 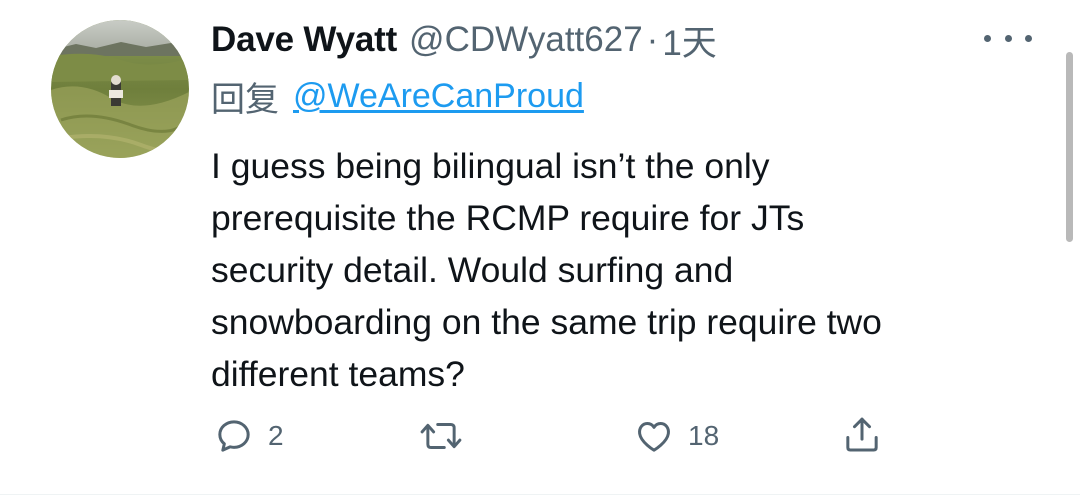 What do you see at coordinates (508, 218) in the screenshot?
I see `tweet-text-line: prerequisite the RCMP require for JTs` at bounding box center [508, 218].